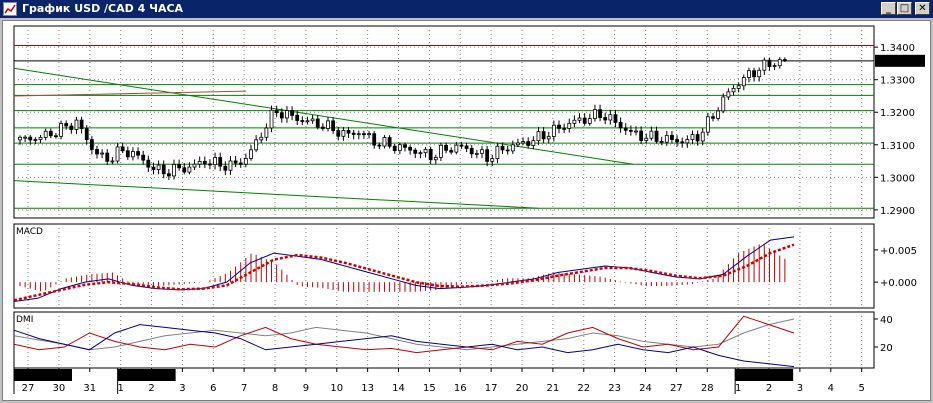  What do you see at coordinates (922, 8) in the screenshot?
I see `close-button: ✕` at bounding box center [922, 8].